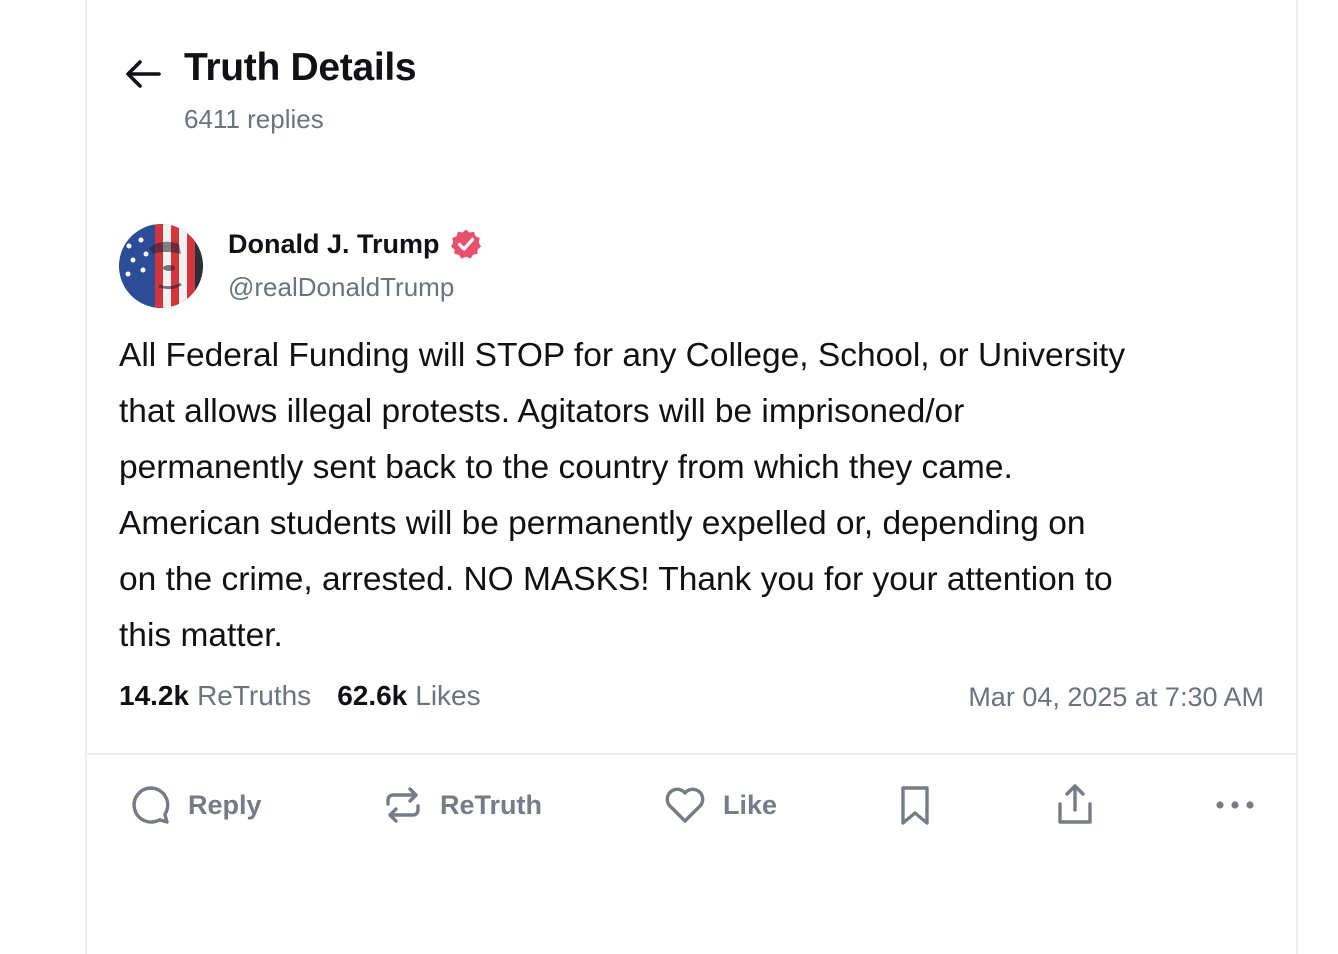 The height and width of the screenshot is (954, 1338). I want to click on likes-stat: 62.6k Likes, so click(408, 696).